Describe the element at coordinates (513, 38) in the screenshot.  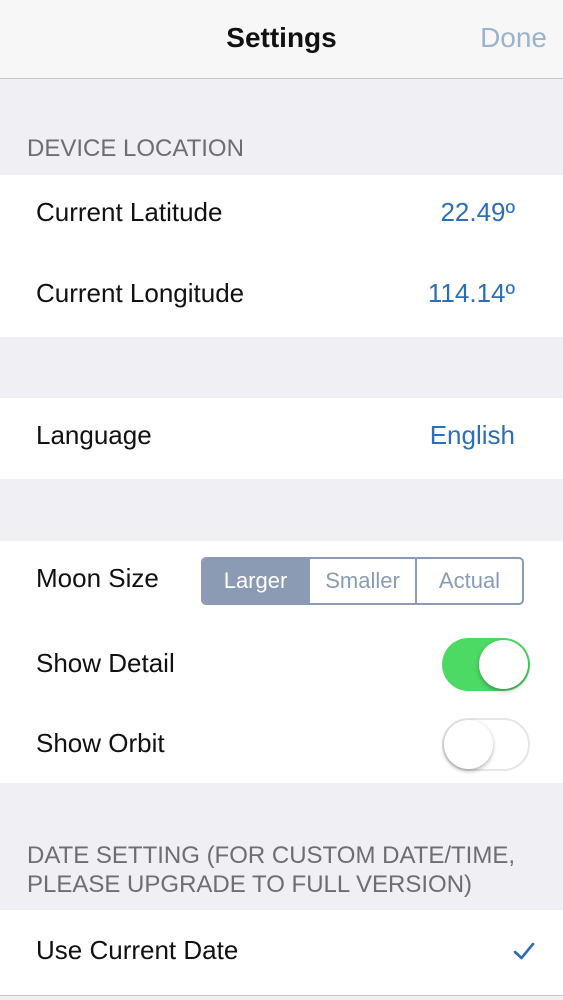
I see `done-button: Done` at that location.